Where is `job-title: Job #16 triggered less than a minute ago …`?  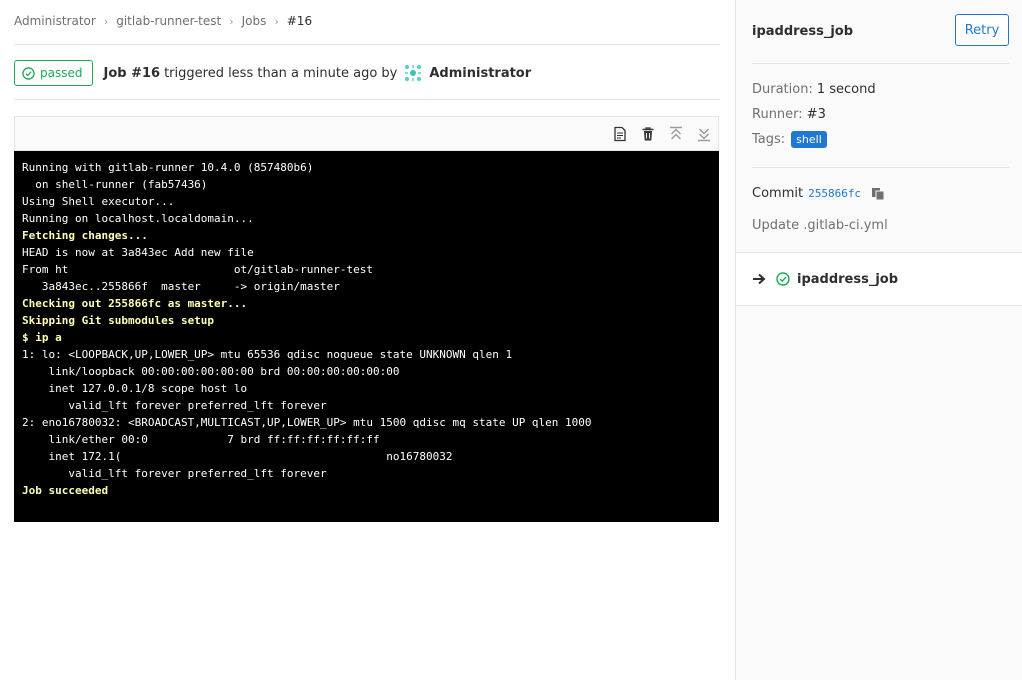
job-title: Job #16 triggered less than a minute ago … is located at coordinates (250, 73).